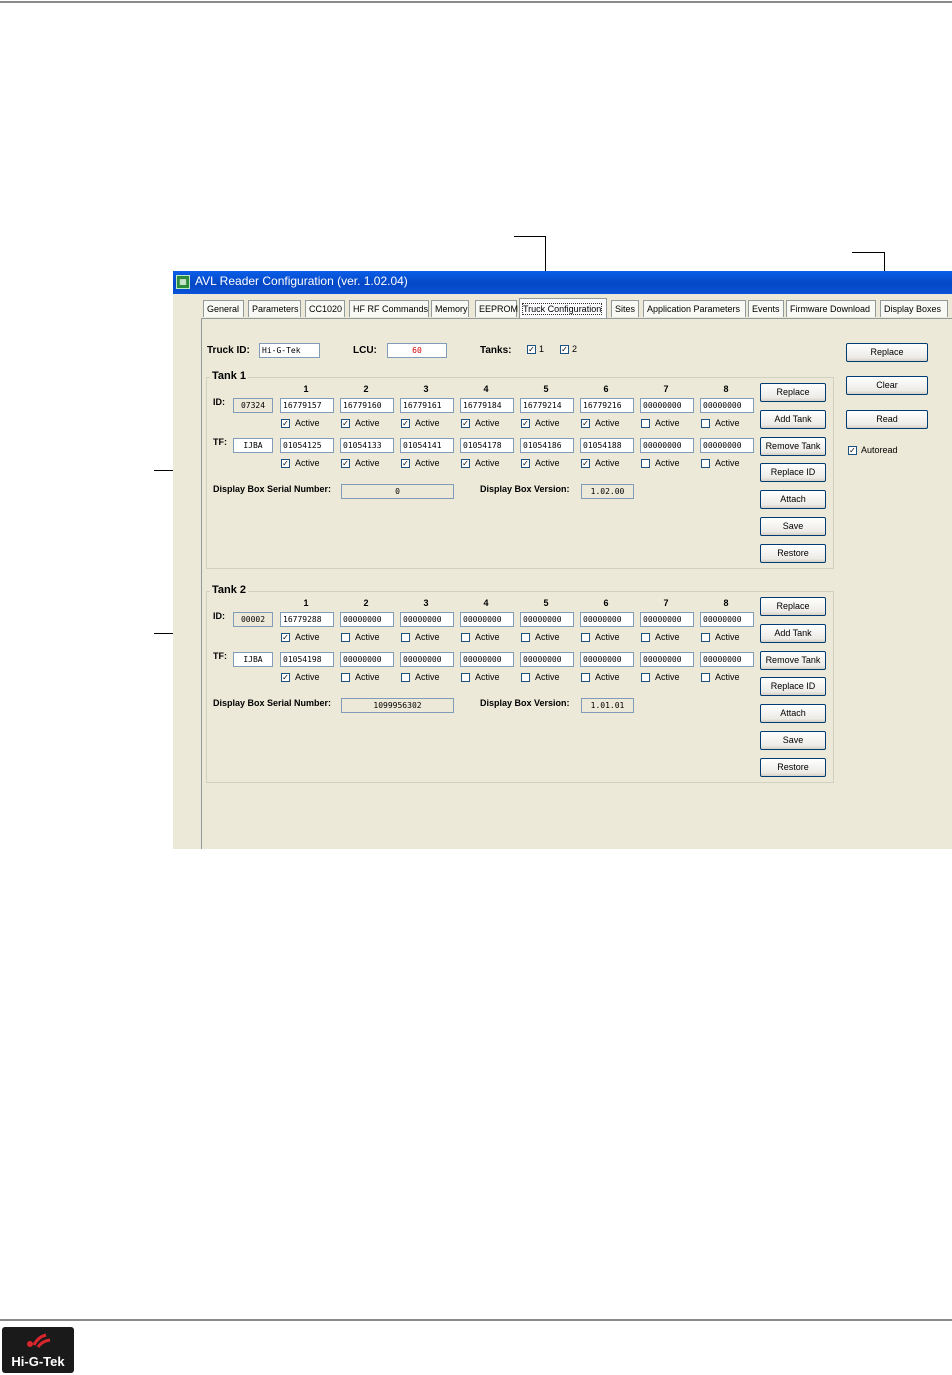  What do you see at coordinates (914, 308) in the screenshot?
I see `tab-display-boxes: Display Boxes` at bounding box center [914, 308].